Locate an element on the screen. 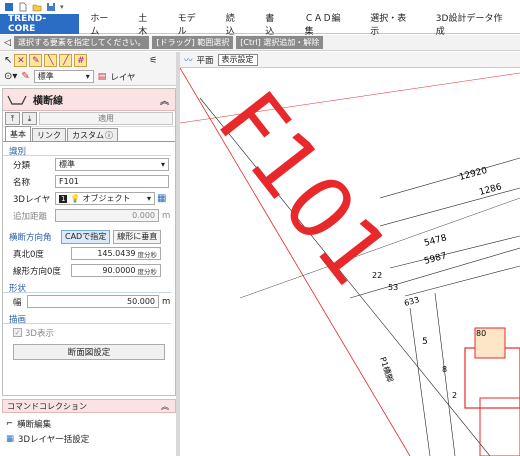 This screenshot has width=520, height=456. layer-icon: ▤ is located at coordinates (102, 77).